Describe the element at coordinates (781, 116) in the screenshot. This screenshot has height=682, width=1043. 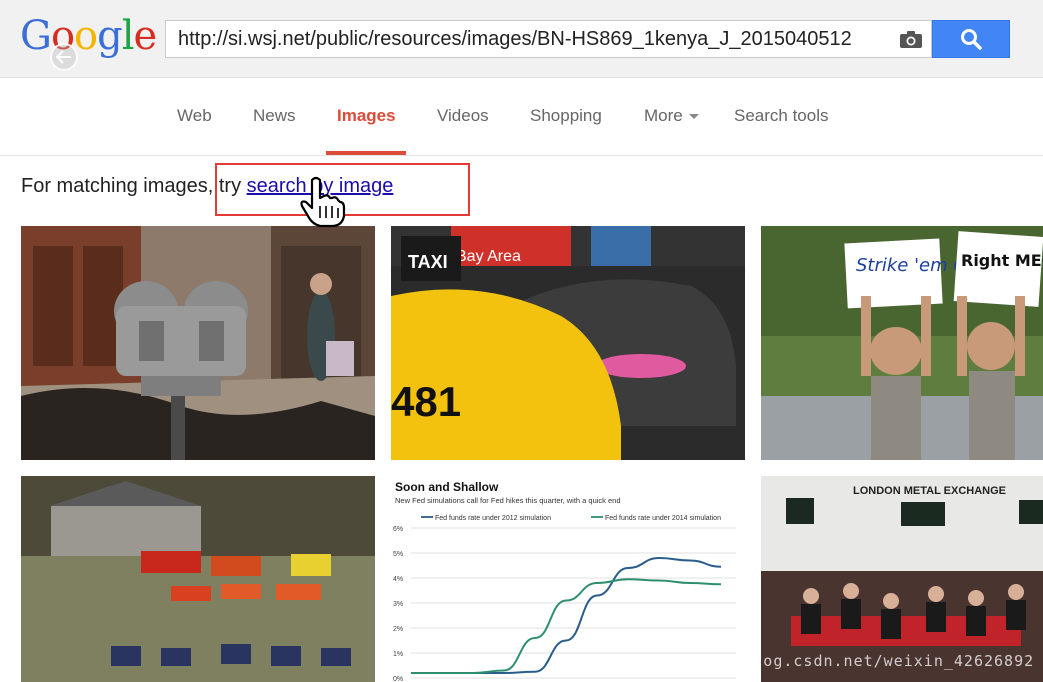
I see `tab-search-tools: Search tools` at that location.